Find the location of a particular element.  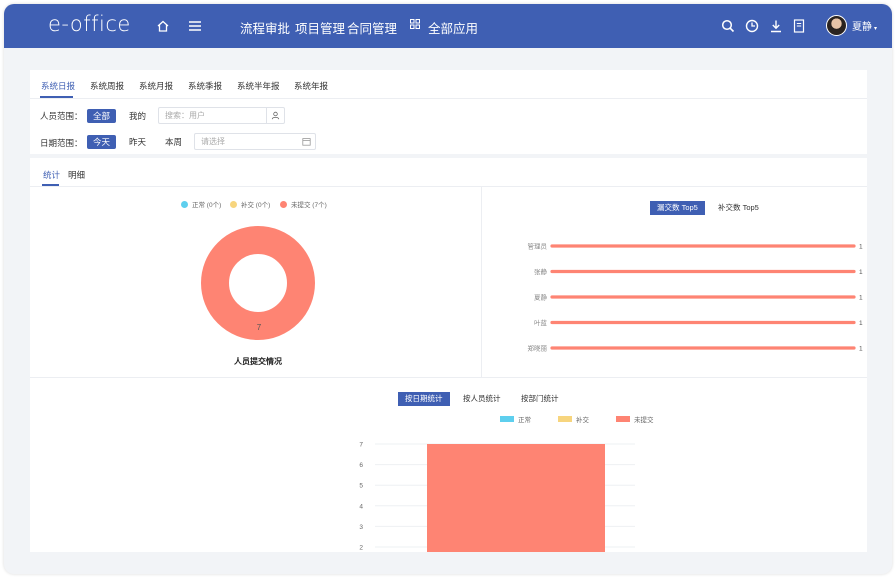

top5-name-label: 叶蓝 is located at coordinates (541, 322).